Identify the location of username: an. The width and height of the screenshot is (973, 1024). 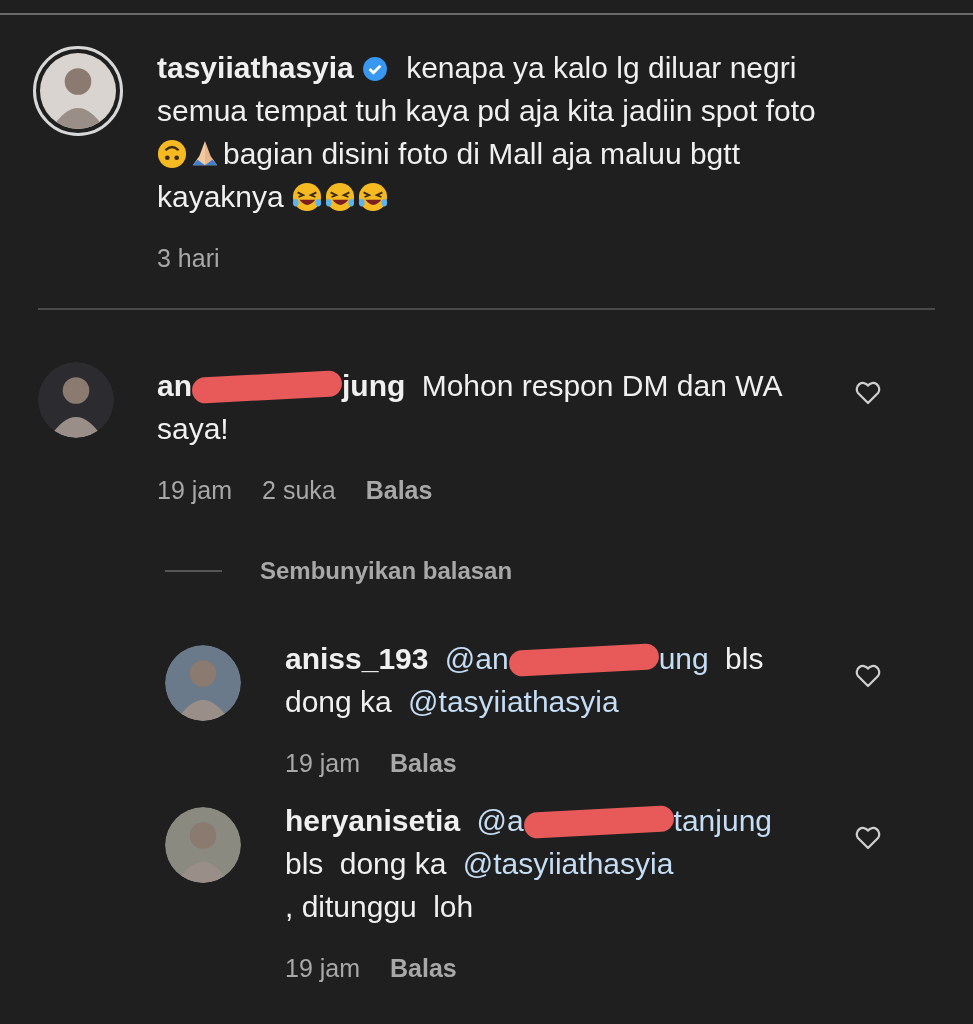
(174, 385).